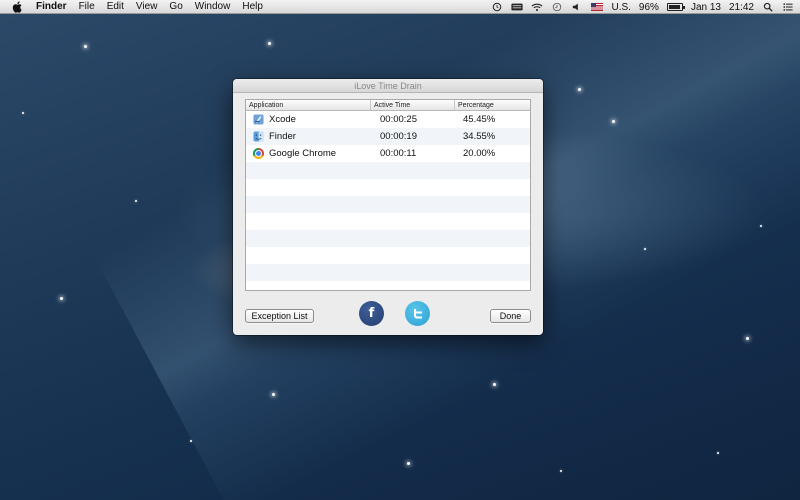 The image size is (800, 500). What do you see at coordinates (577, 7) in the screenshot?
I see `volume-icon` at bounding box center [577, 7].